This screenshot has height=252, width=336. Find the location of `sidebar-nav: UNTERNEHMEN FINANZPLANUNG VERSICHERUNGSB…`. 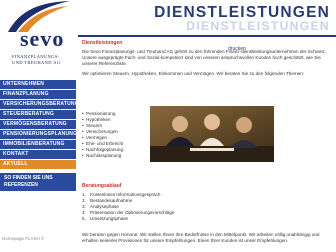

sidebar-nav: UNTERNEHMEN FINANZPLANUNG VERSICHERUNGSB… is located at coordinates (38, 135).